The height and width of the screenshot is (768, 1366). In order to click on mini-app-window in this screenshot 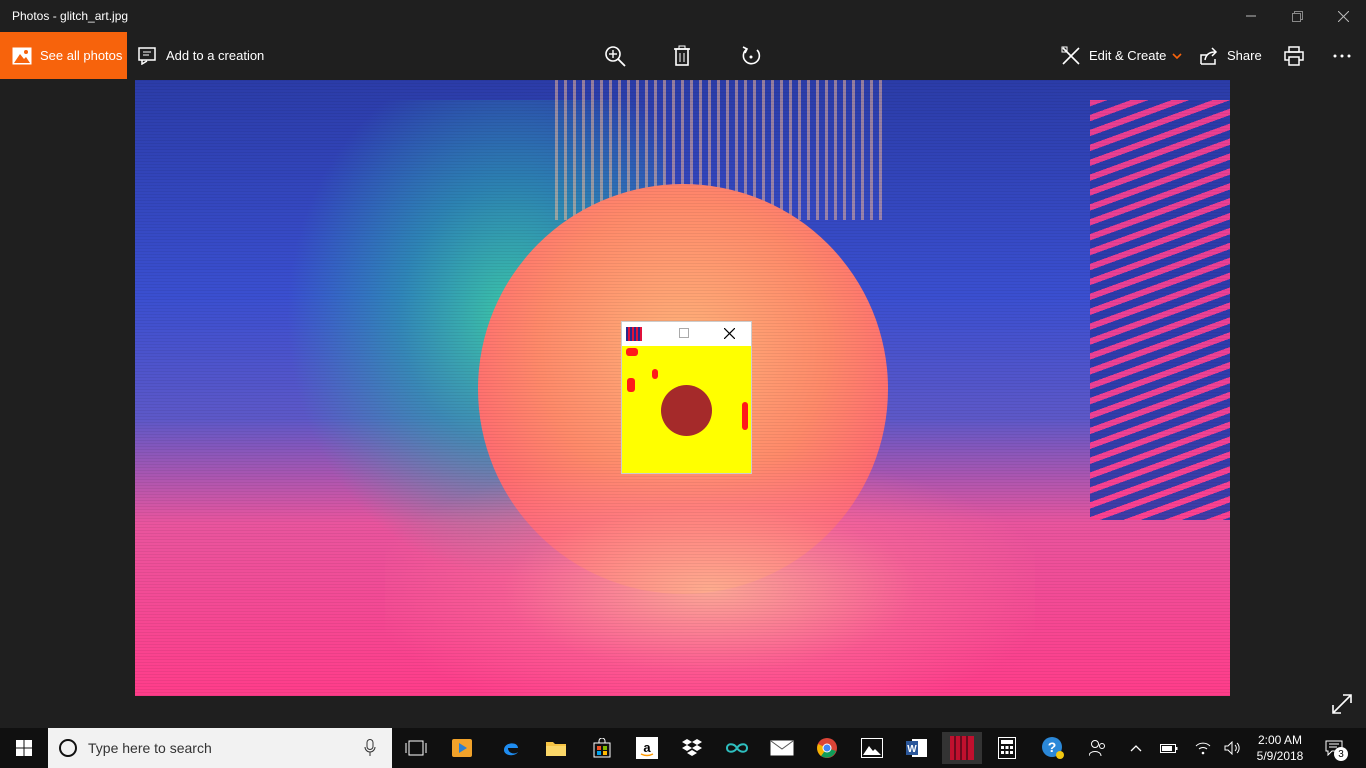, I will do `click(686, 397)`.